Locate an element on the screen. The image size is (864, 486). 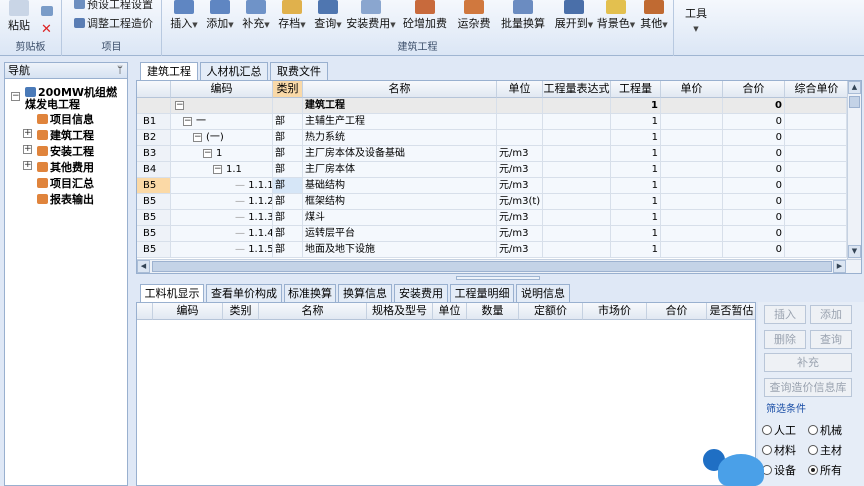
resource-header-provisional: 是否暂估 is located at coordinates (731, 311).